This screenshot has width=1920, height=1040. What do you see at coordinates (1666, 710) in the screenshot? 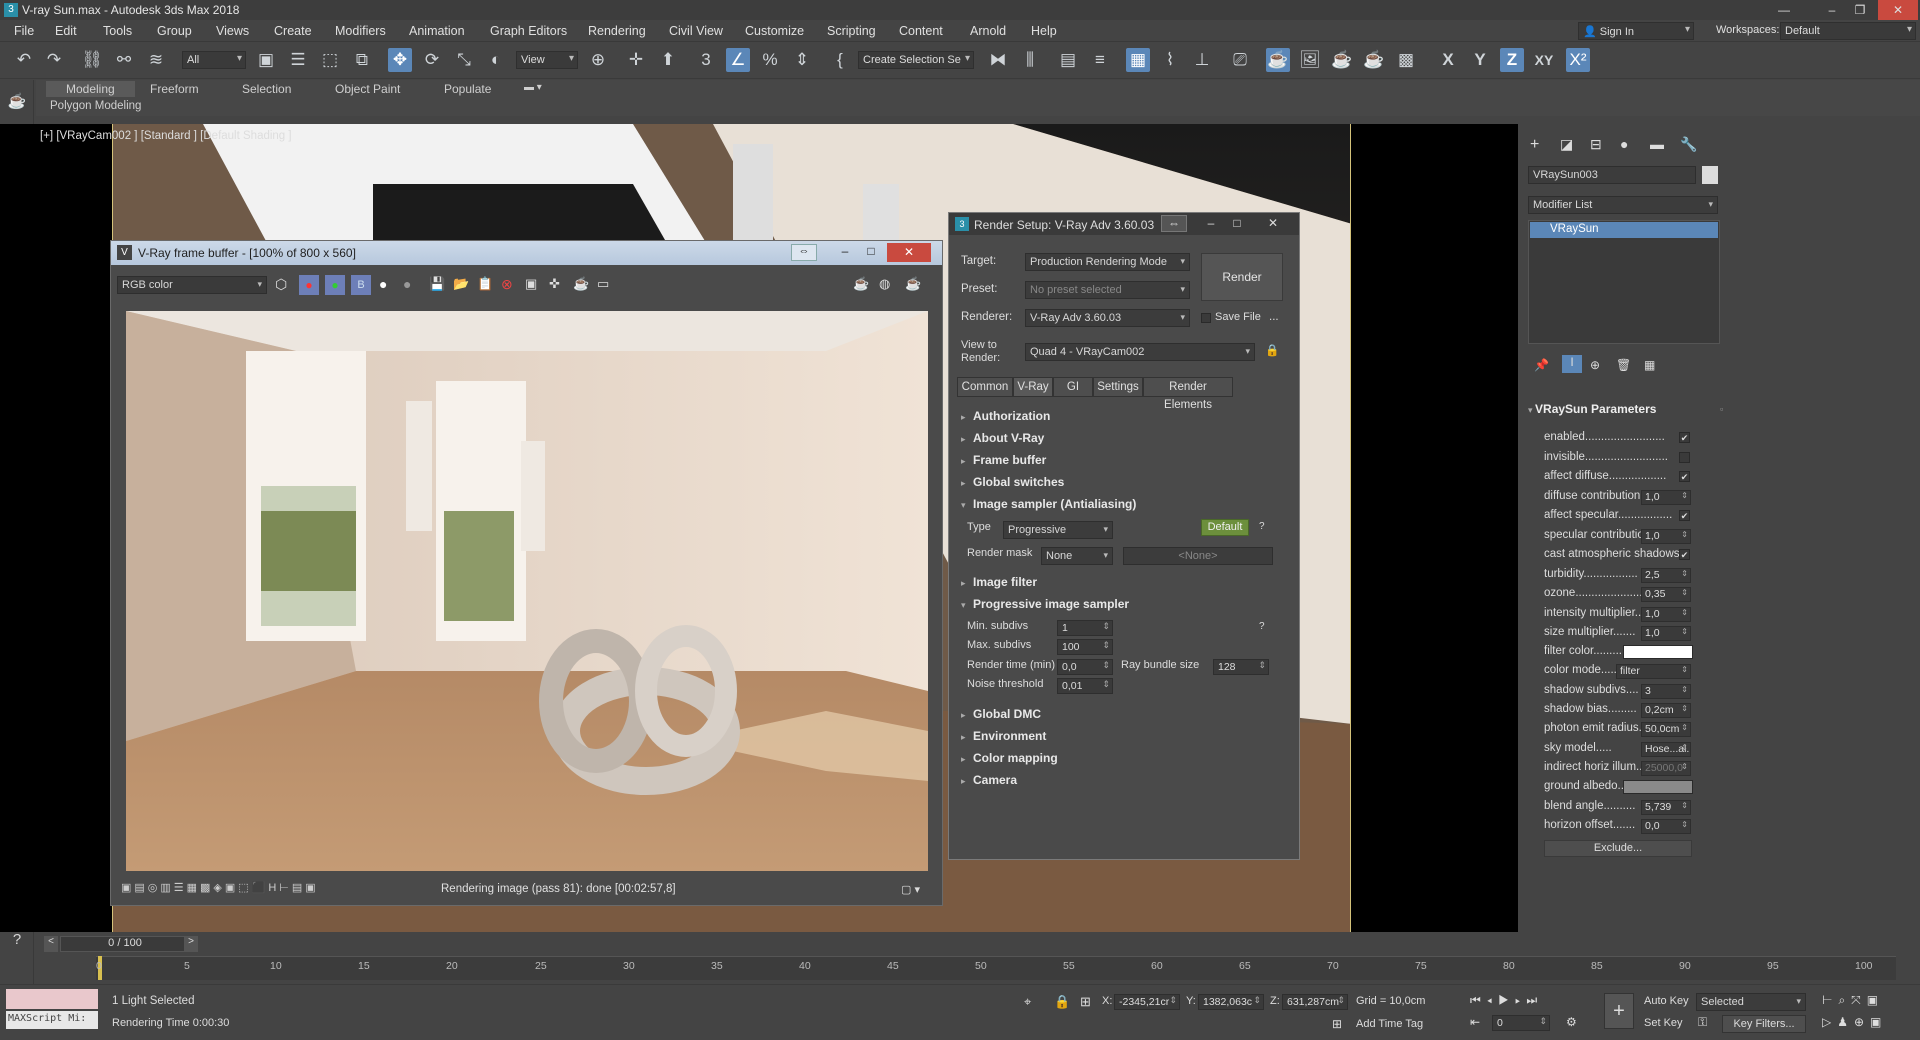
I see `param-shadow-bias-spinner: 0,2cm` at bounding box center [1666, 710].